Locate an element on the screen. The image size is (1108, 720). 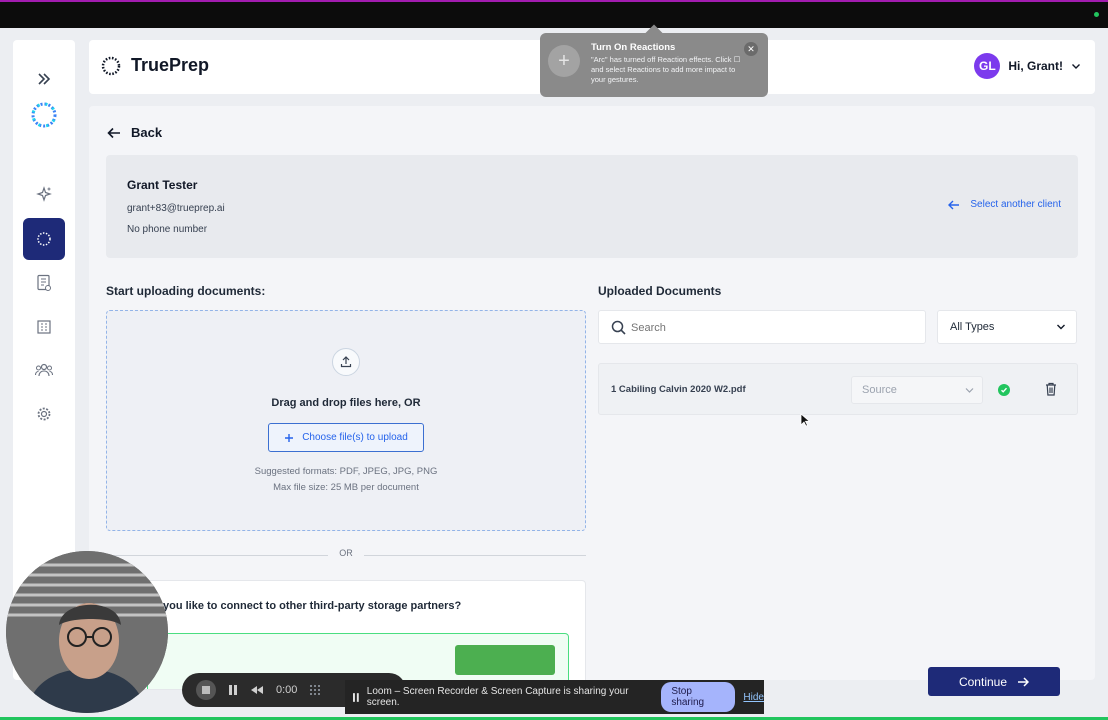
sparkles-icon is located at coordinates (44, 194).